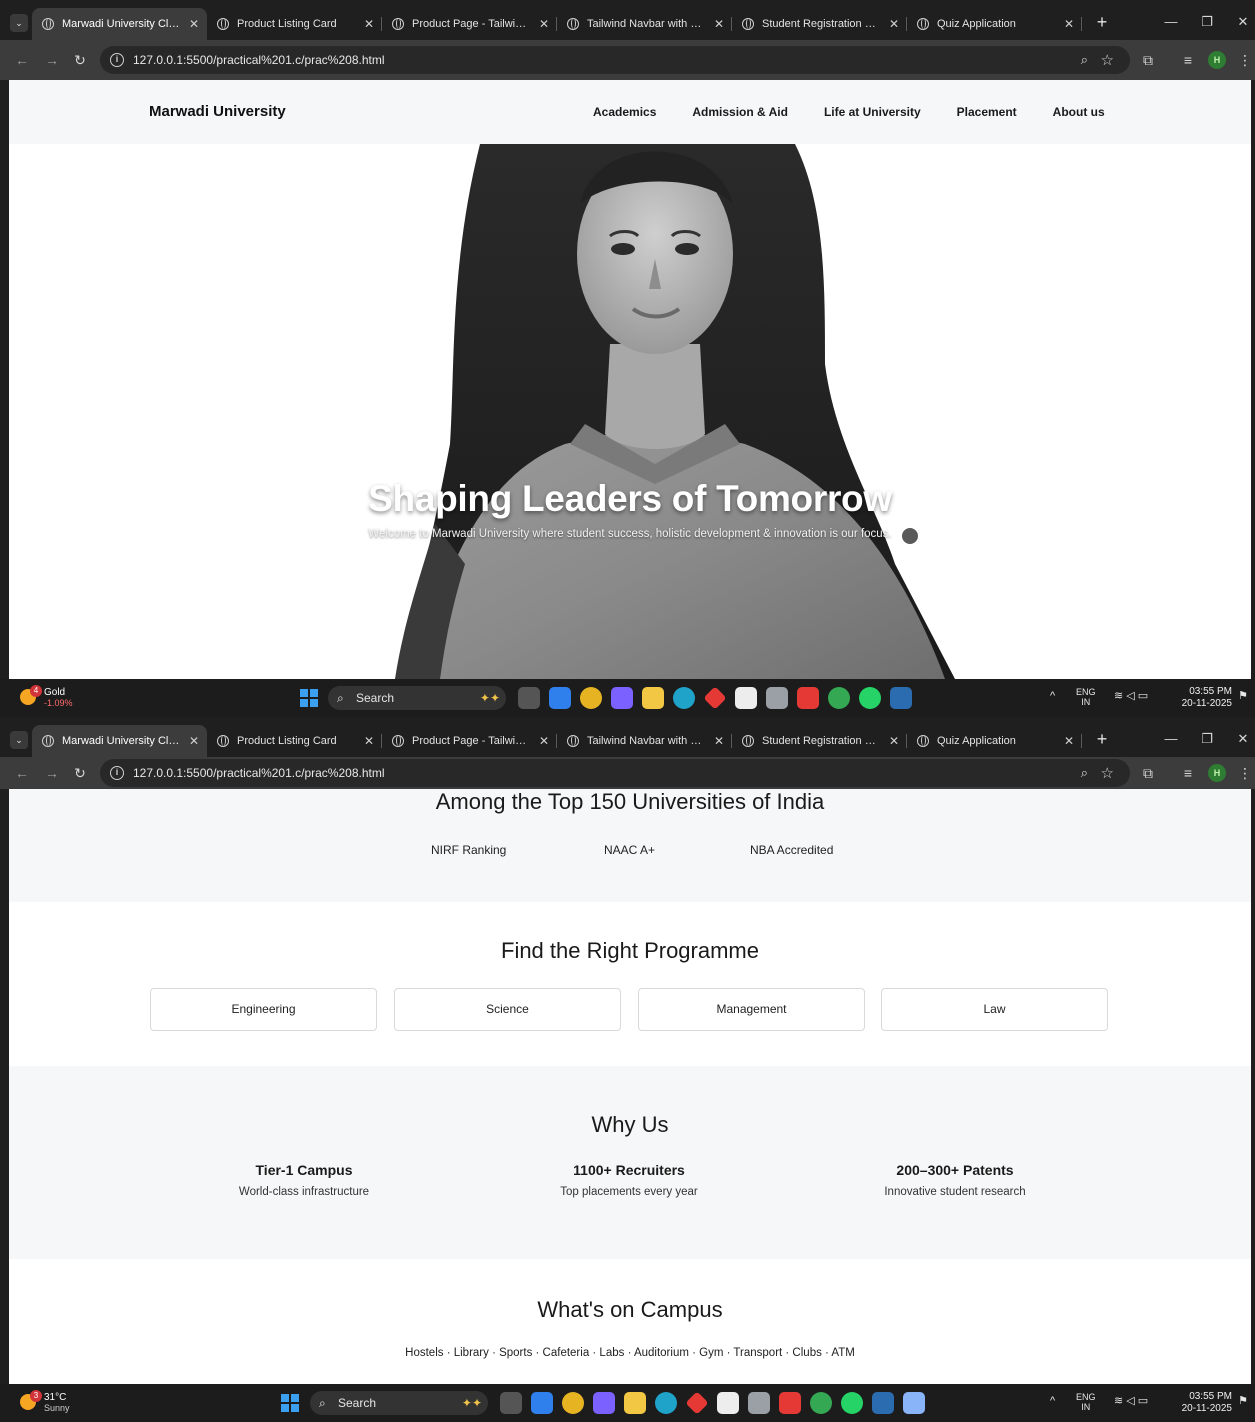 The height and width of the screenshot is (1422, 1255). What do you see at coordinates (529, 698) in the screenshot?
I see `task-view-icon` at bounding box center [529, 698].